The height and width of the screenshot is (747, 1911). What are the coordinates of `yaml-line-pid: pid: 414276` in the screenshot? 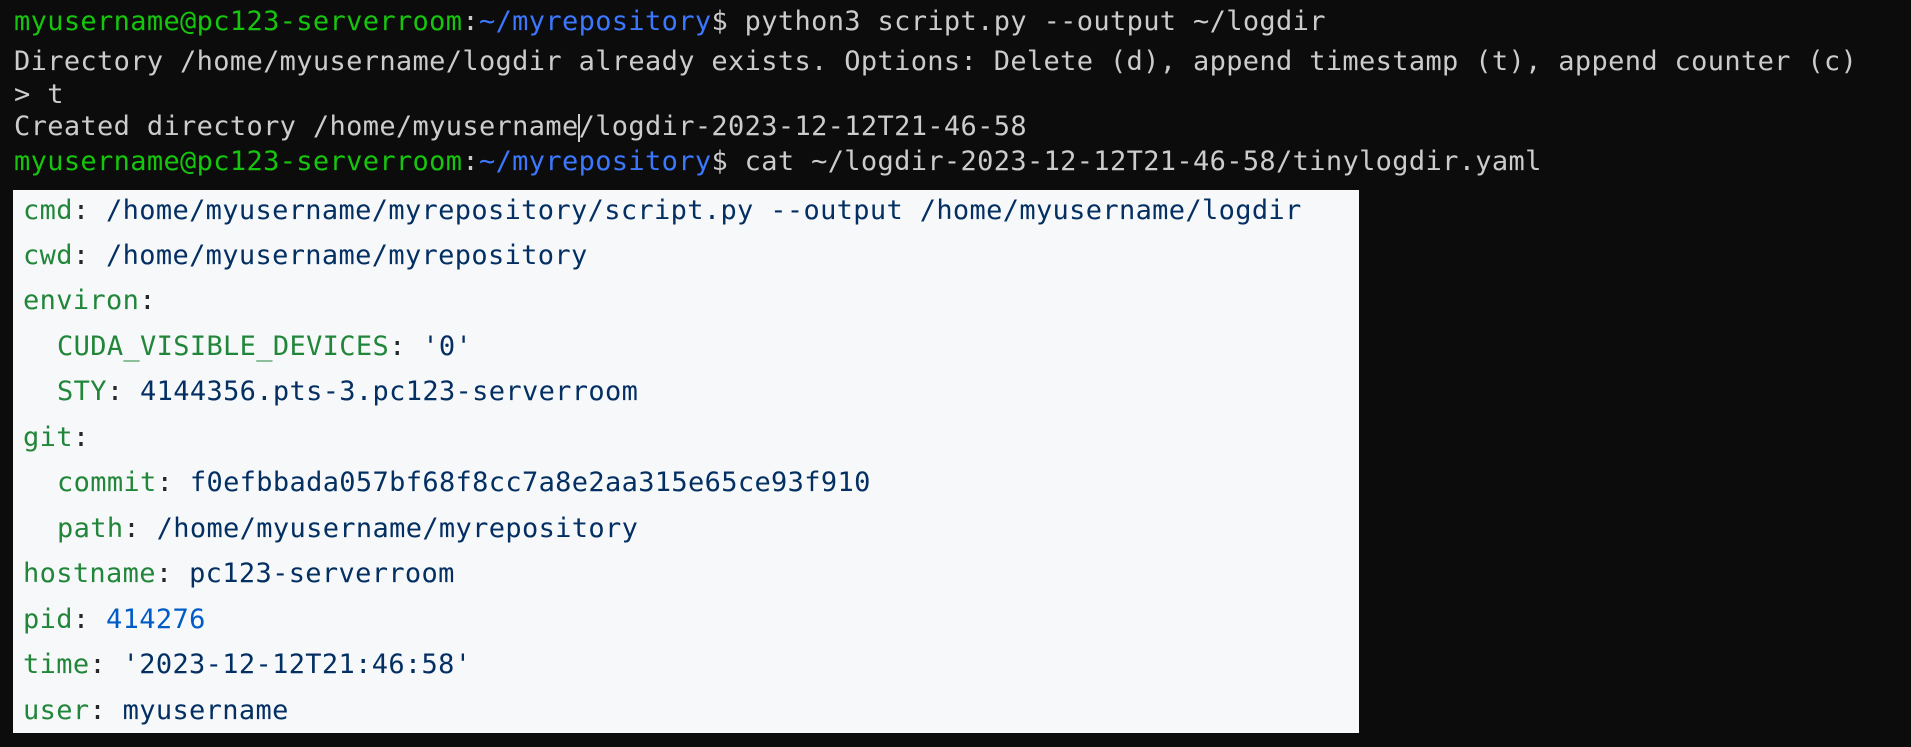 It's located at (114, 619).